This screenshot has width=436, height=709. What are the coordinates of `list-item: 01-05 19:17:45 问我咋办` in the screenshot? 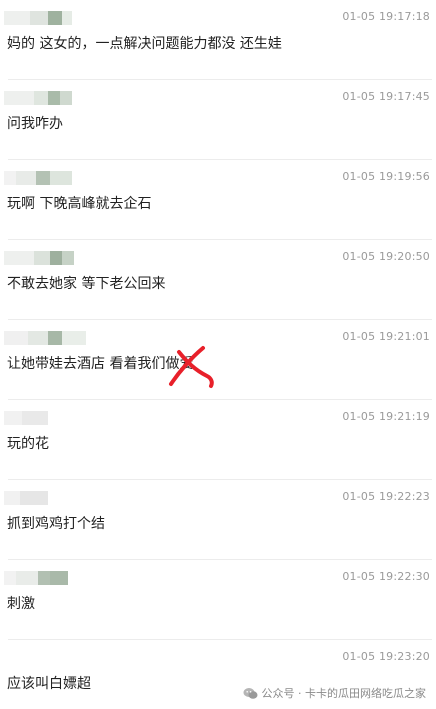 It's located at (218, 120).